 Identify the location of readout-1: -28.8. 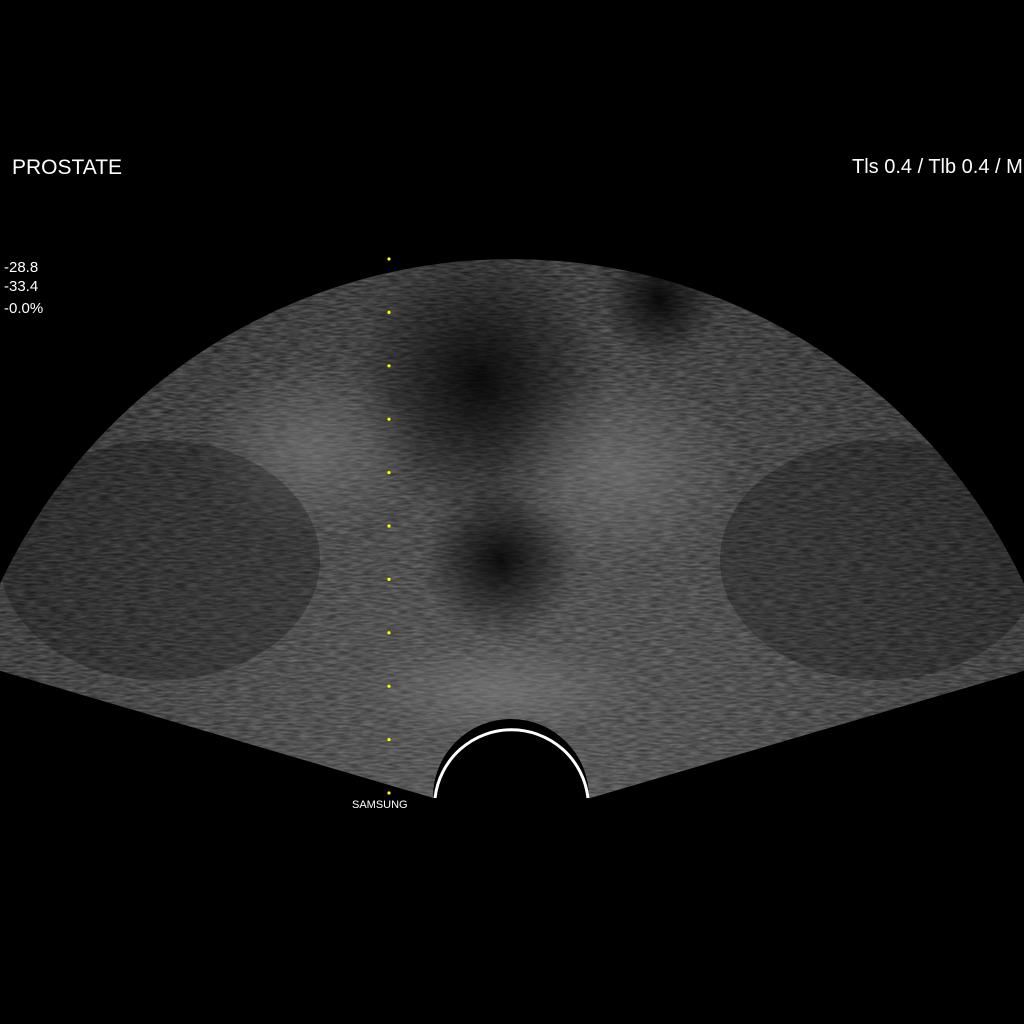
(21, 267).